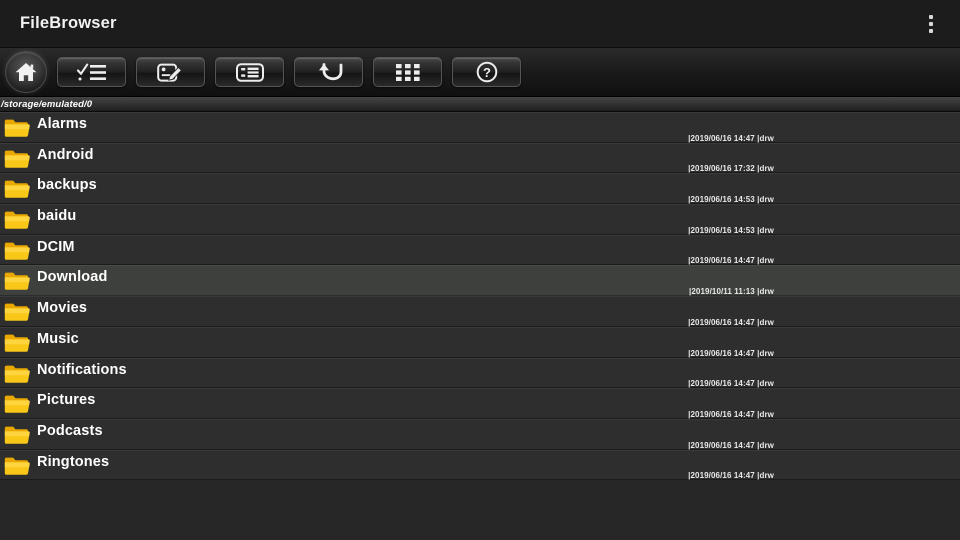 This screenshot has width=960, height=540. What do you see at coordinates (65, 154) in the screenshot?
I see `file-row-name: Android` at bounding box center [65, 154].